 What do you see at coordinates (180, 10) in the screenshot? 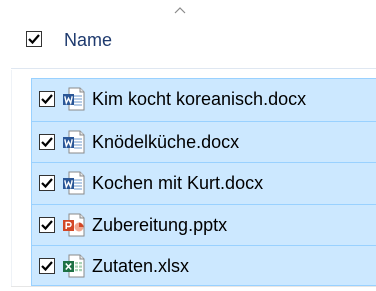
I see `sort-ascending-icon` at bounding box center [180, 10].